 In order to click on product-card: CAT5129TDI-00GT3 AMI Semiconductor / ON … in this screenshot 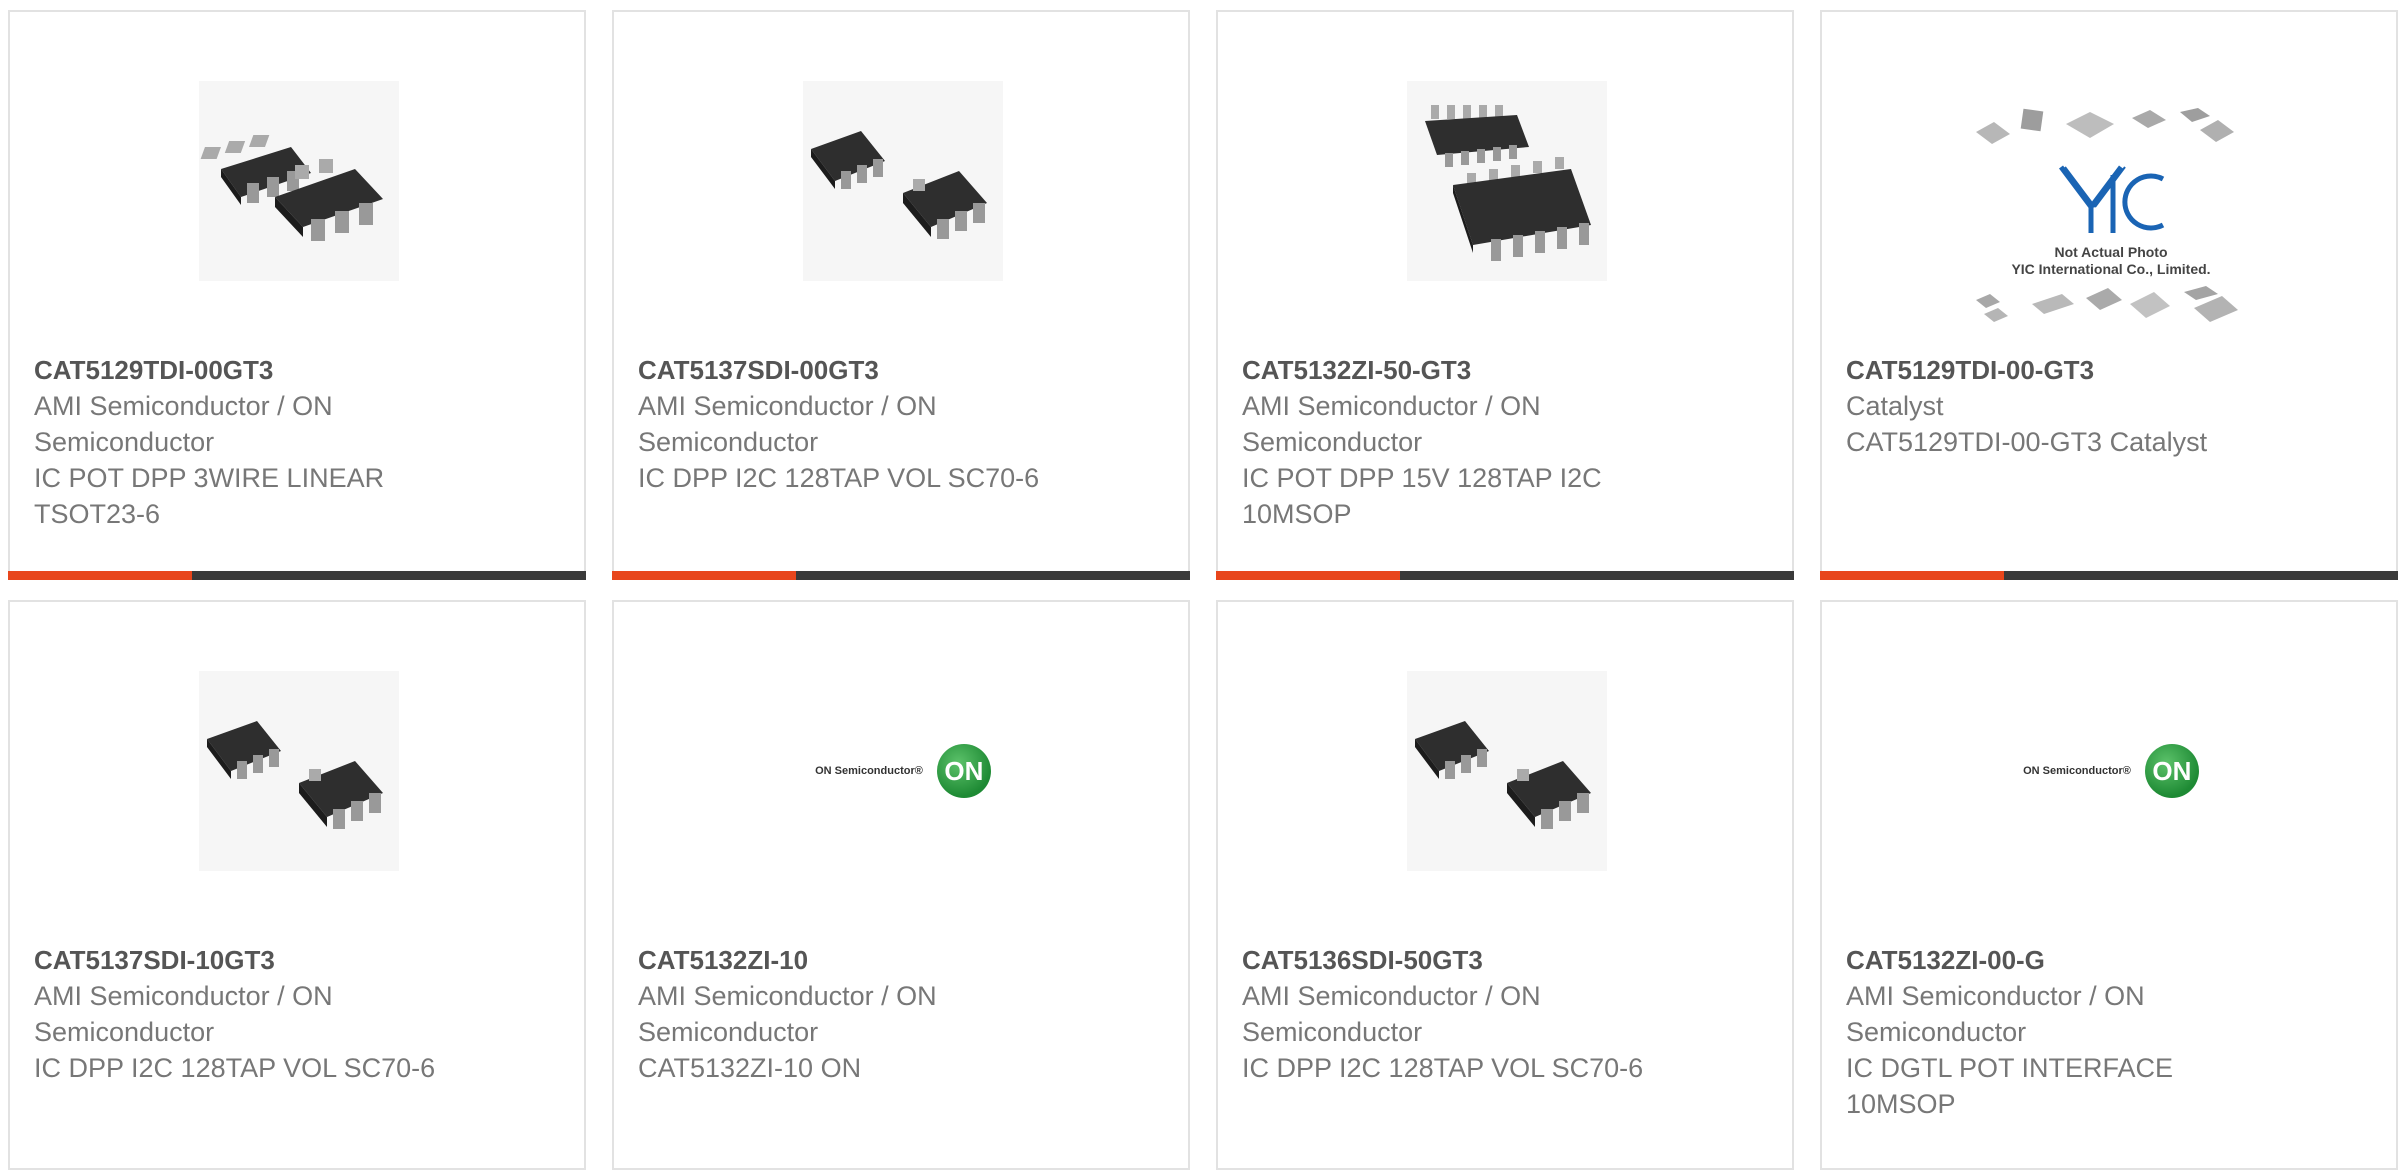, I will do `click(297, 295)`.